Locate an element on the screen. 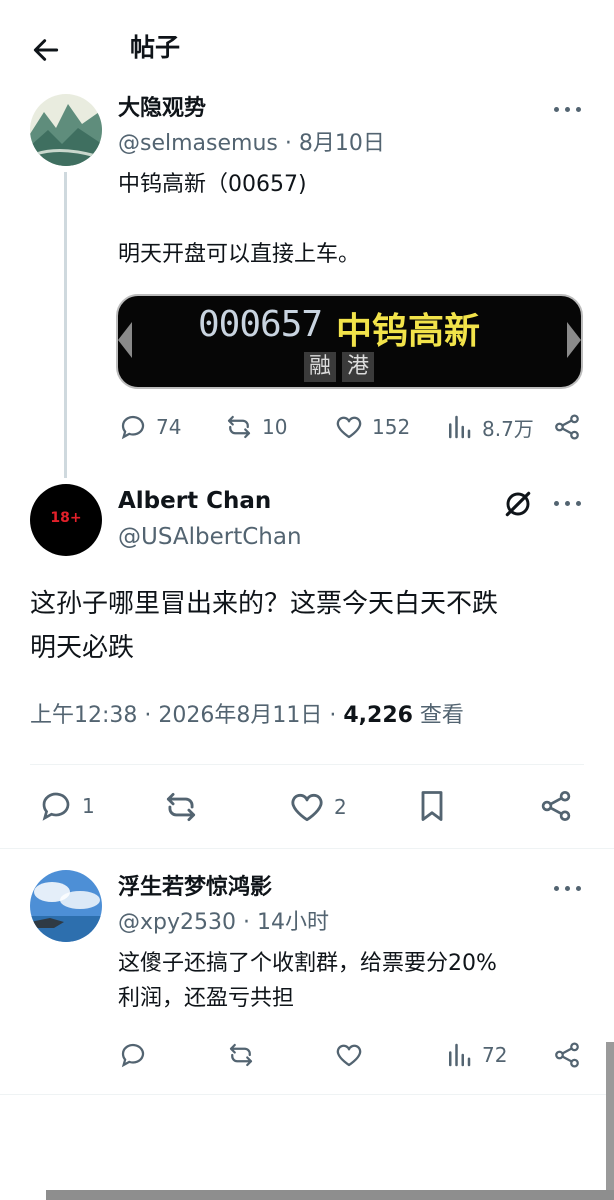  margin-tag: 融 is located at coordinates (320, 367).